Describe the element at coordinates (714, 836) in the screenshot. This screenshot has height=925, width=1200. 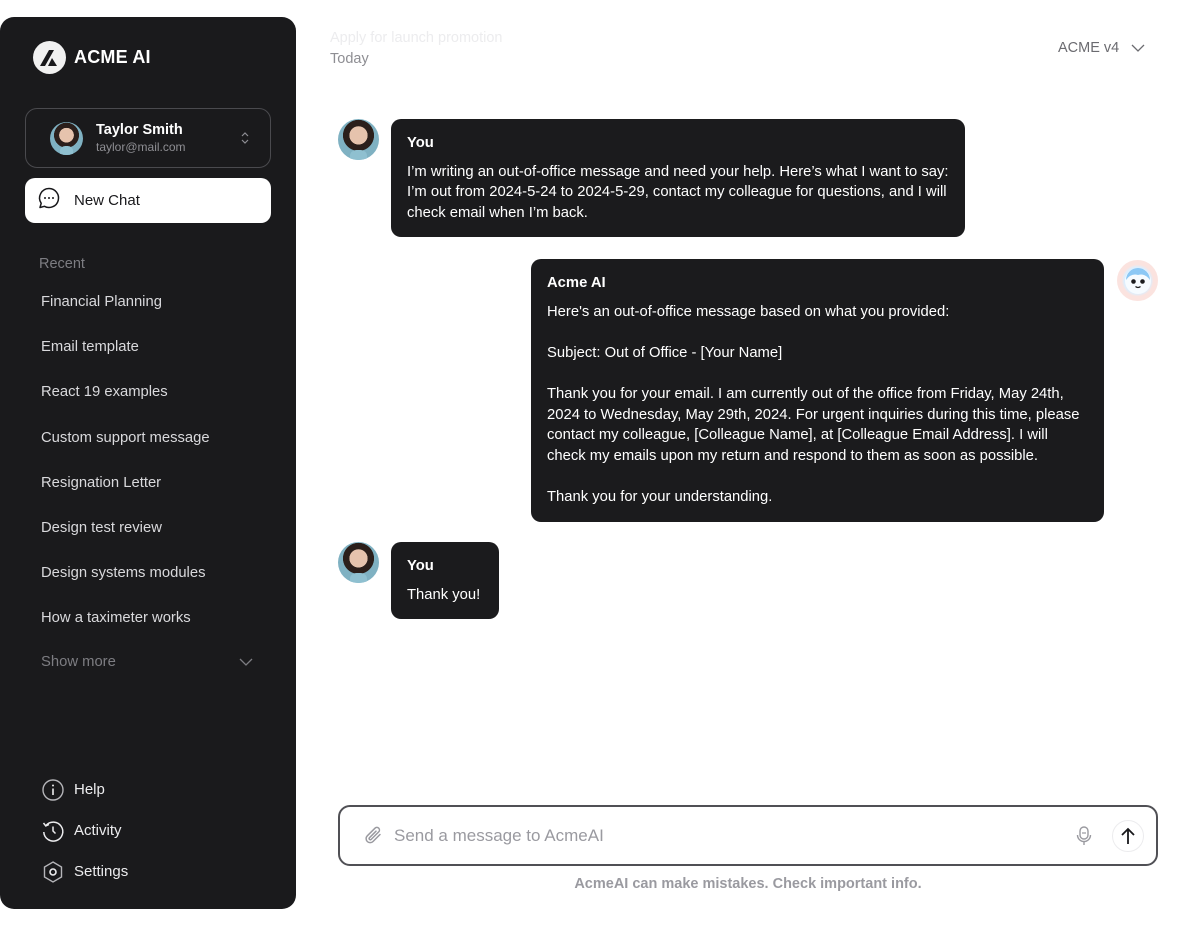
I see `message-input` at that location.